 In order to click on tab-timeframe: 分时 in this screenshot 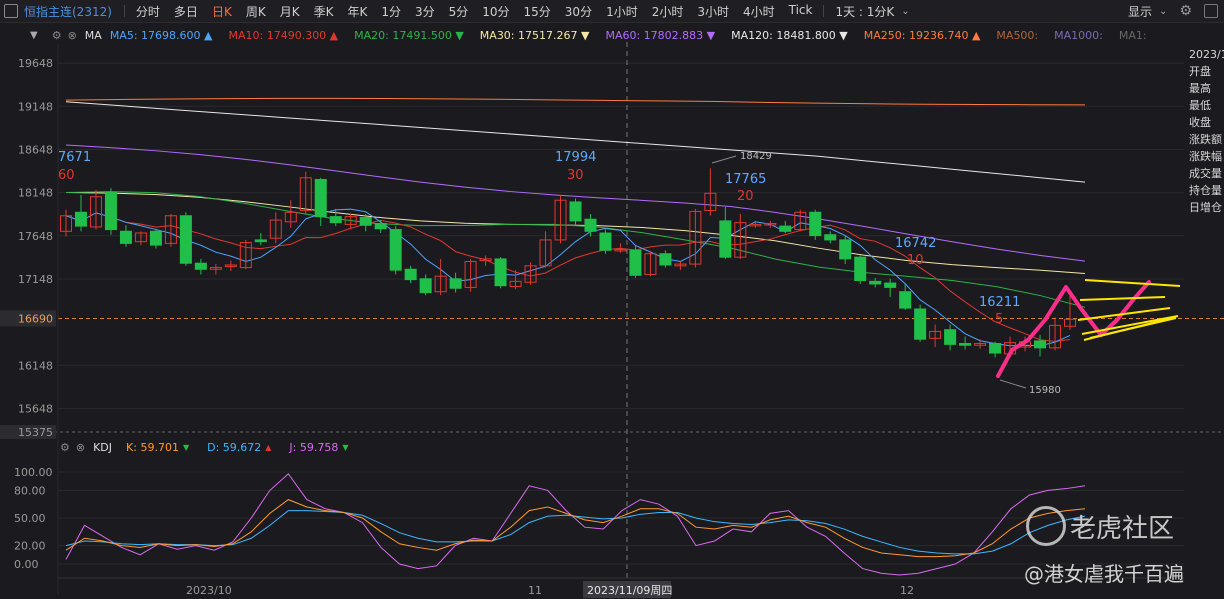, I will do `click(148, 11)`.